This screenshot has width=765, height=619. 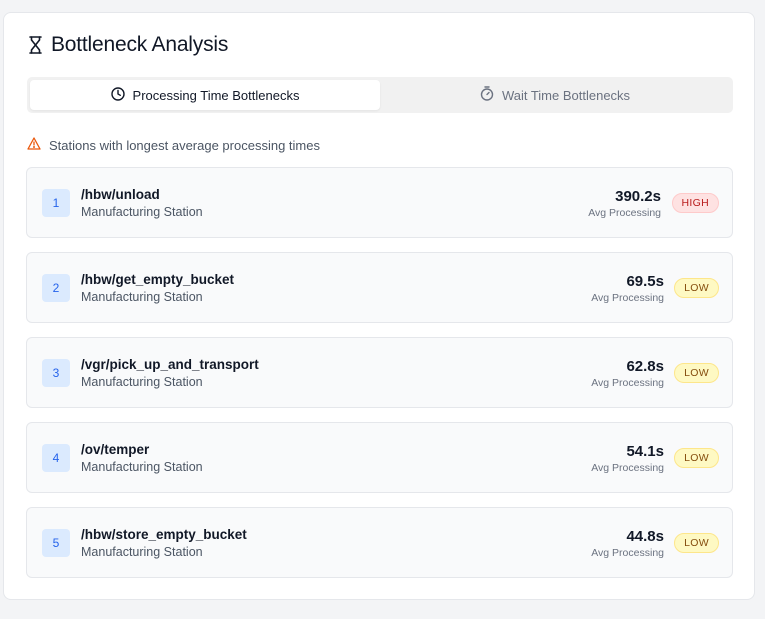 What do you see at coordinates (117, 95) in the screenshot?
I see `clock-icon` at bounding box center [117, 95].